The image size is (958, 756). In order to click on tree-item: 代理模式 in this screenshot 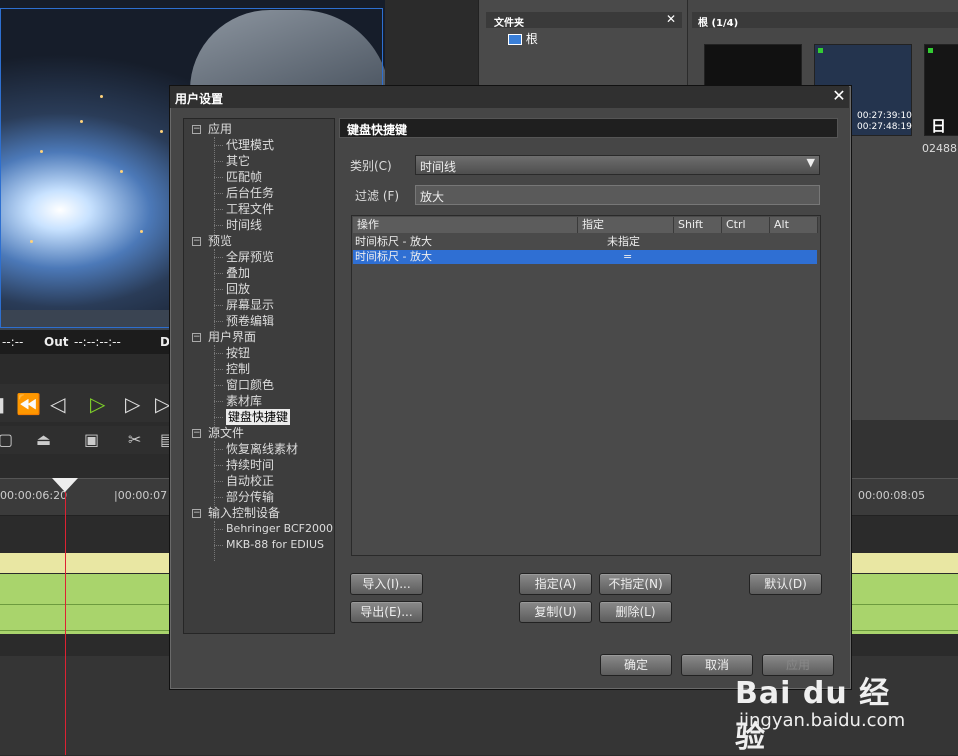, I will do `click(250, 145)`.